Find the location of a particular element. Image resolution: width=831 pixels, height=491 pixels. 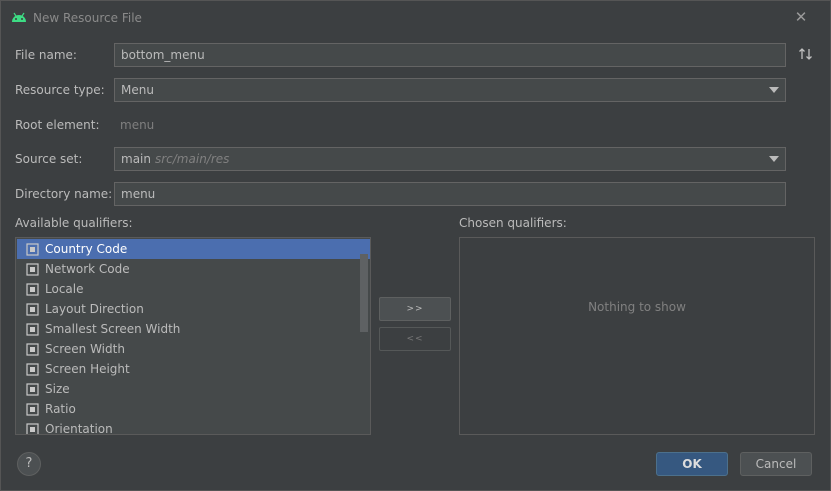

close-icon: ✕ is located at coordinates (801, 17).